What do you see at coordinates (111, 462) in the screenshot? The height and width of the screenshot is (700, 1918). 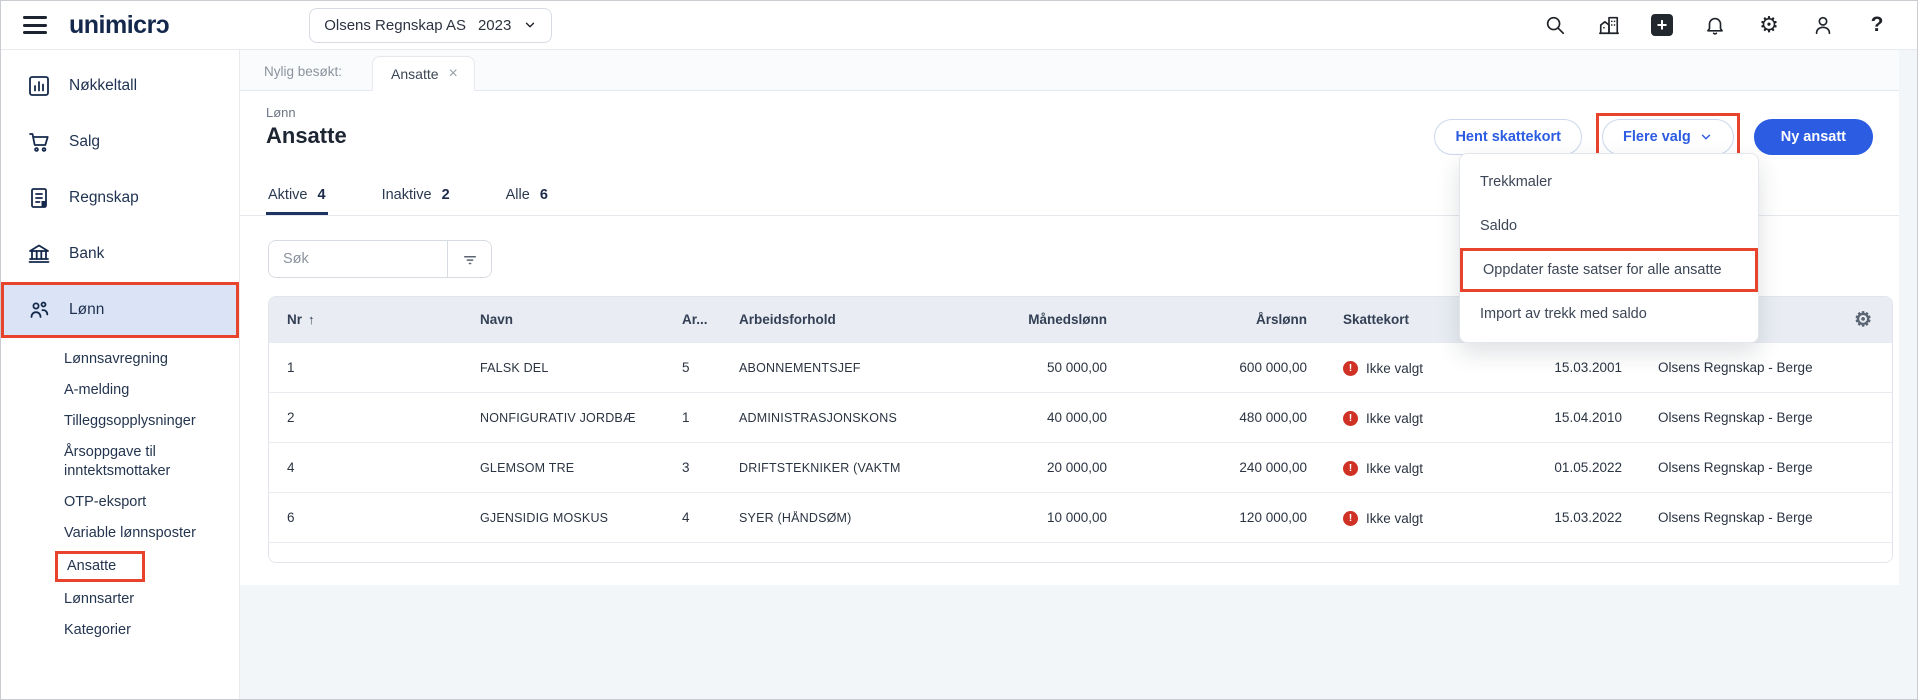 I see `submenu-item-arsoppgave: Årsoppgave til inntektsmottaker` at bounding box center [111, 462].